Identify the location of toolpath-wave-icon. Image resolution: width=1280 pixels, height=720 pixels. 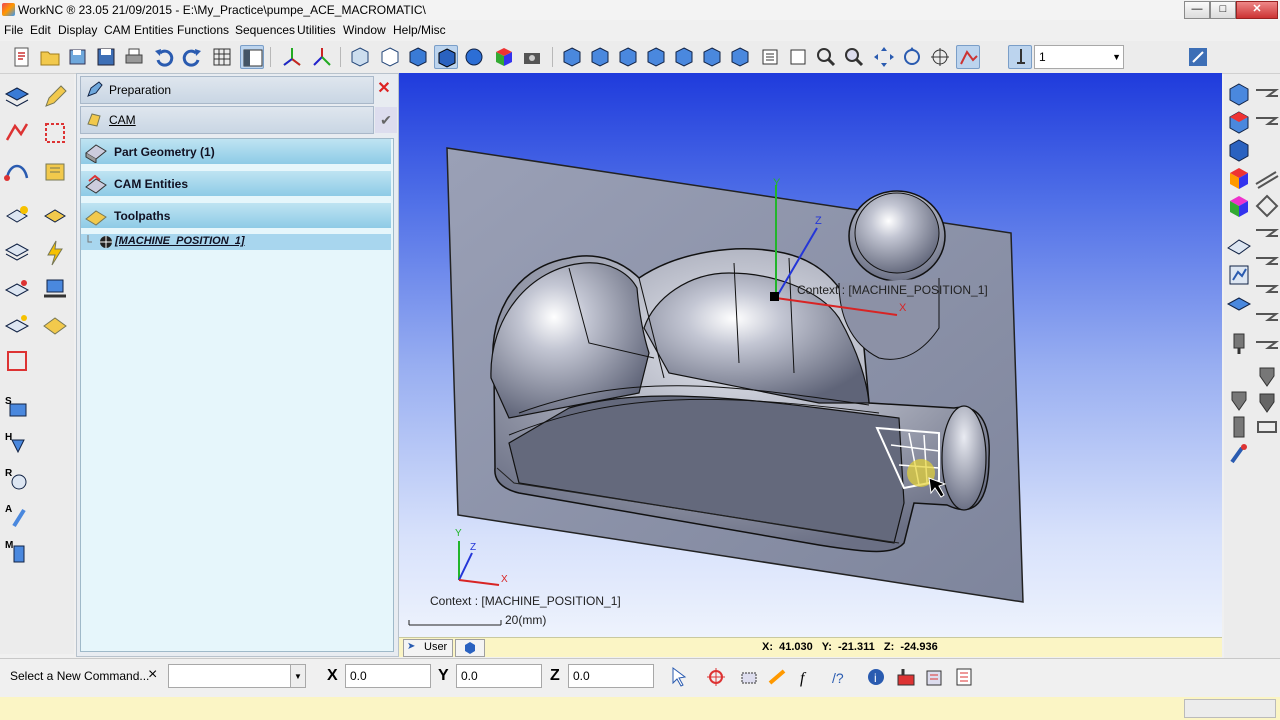
(1266, 235).